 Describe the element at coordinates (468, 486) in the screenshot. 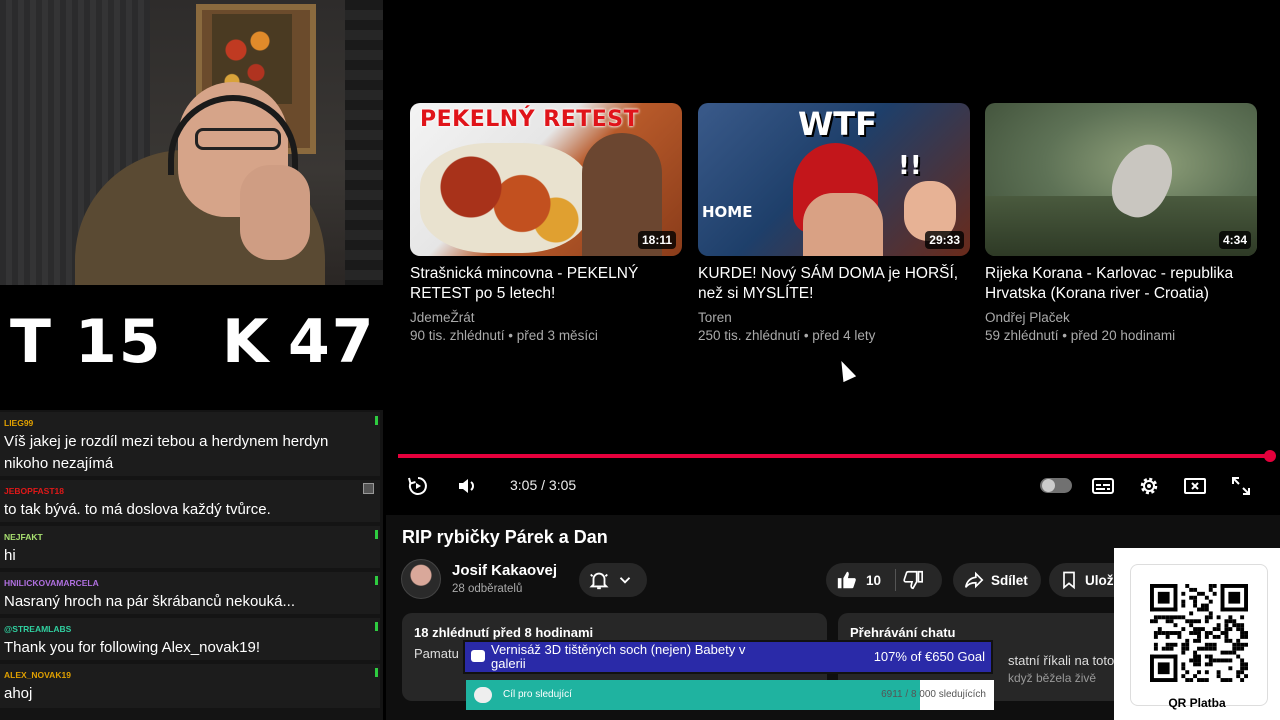

I see `volume-button` at that location.